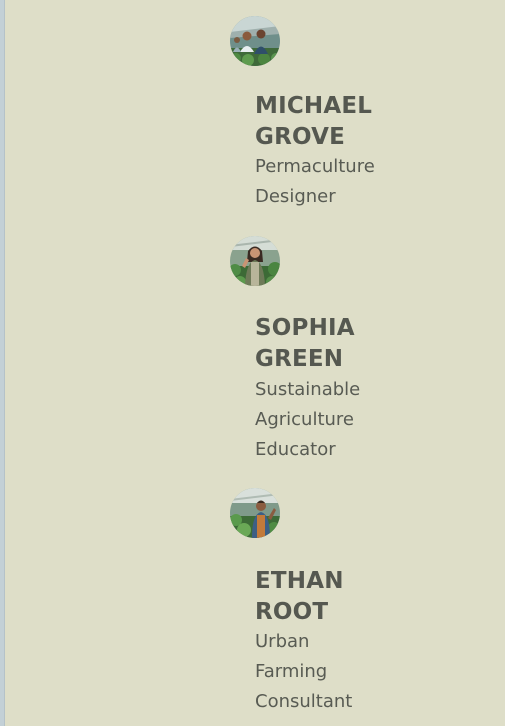  What do you see at coordinates (255, 513) in the screenshot?
I see `man-with-vegetables-photo-icon` at bounding box center [255, 513].